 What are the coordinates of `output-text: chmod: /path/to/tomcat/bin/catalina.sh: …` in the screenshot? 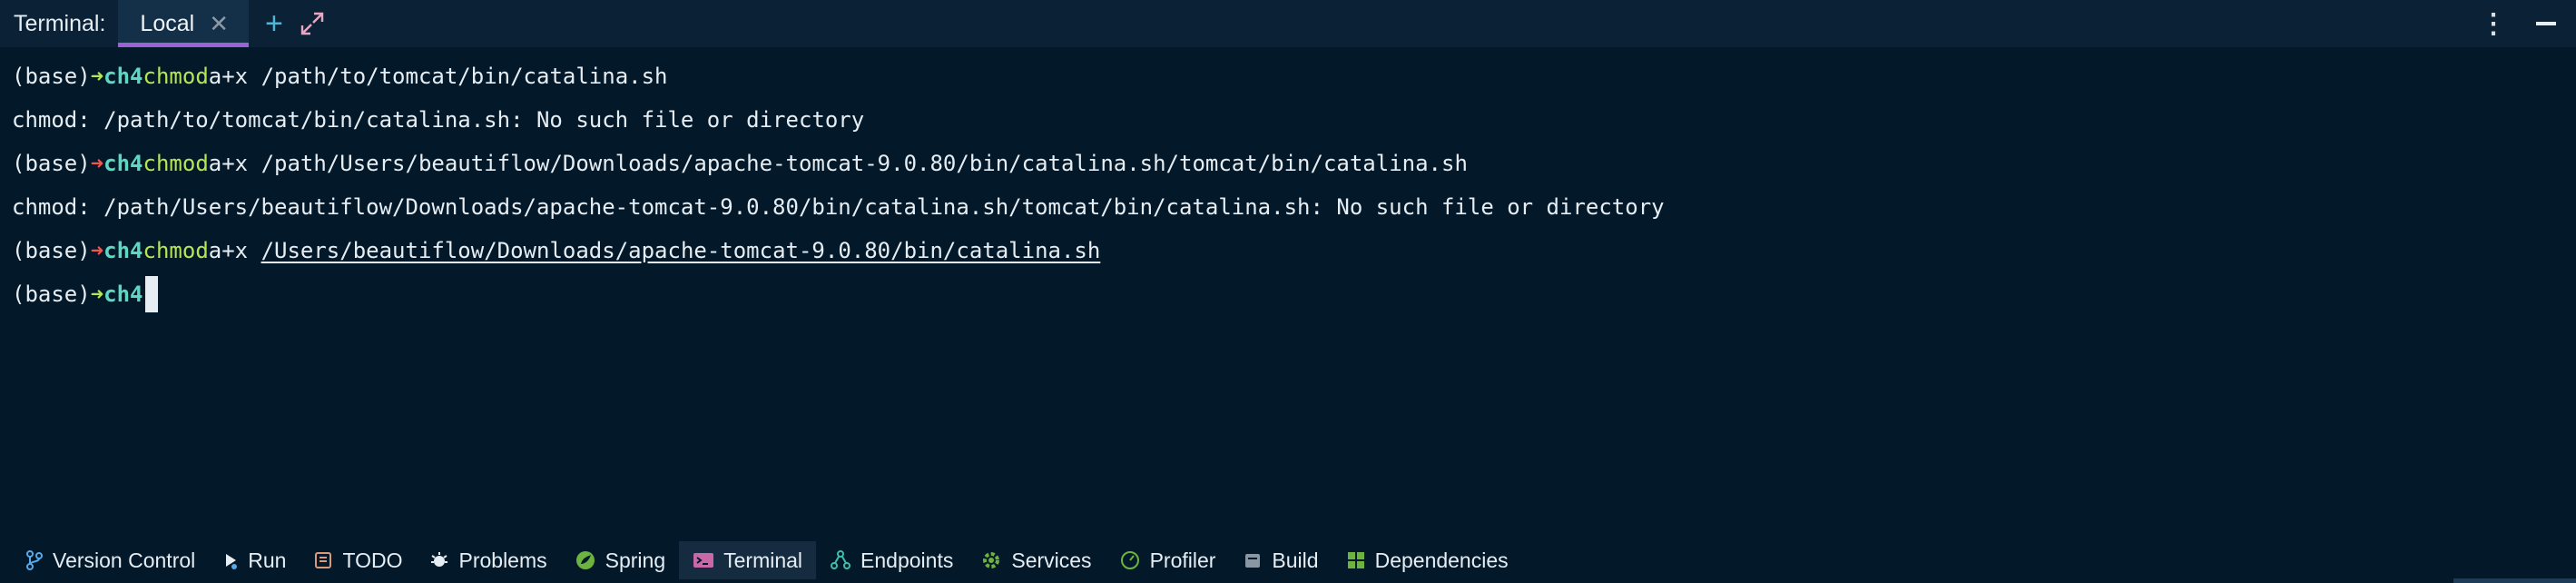 It's located at (438, 120).